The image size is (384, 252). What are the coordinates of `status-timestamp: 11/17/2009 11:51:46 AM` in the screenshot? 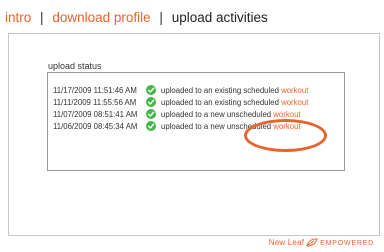 It's located at (95, 90).